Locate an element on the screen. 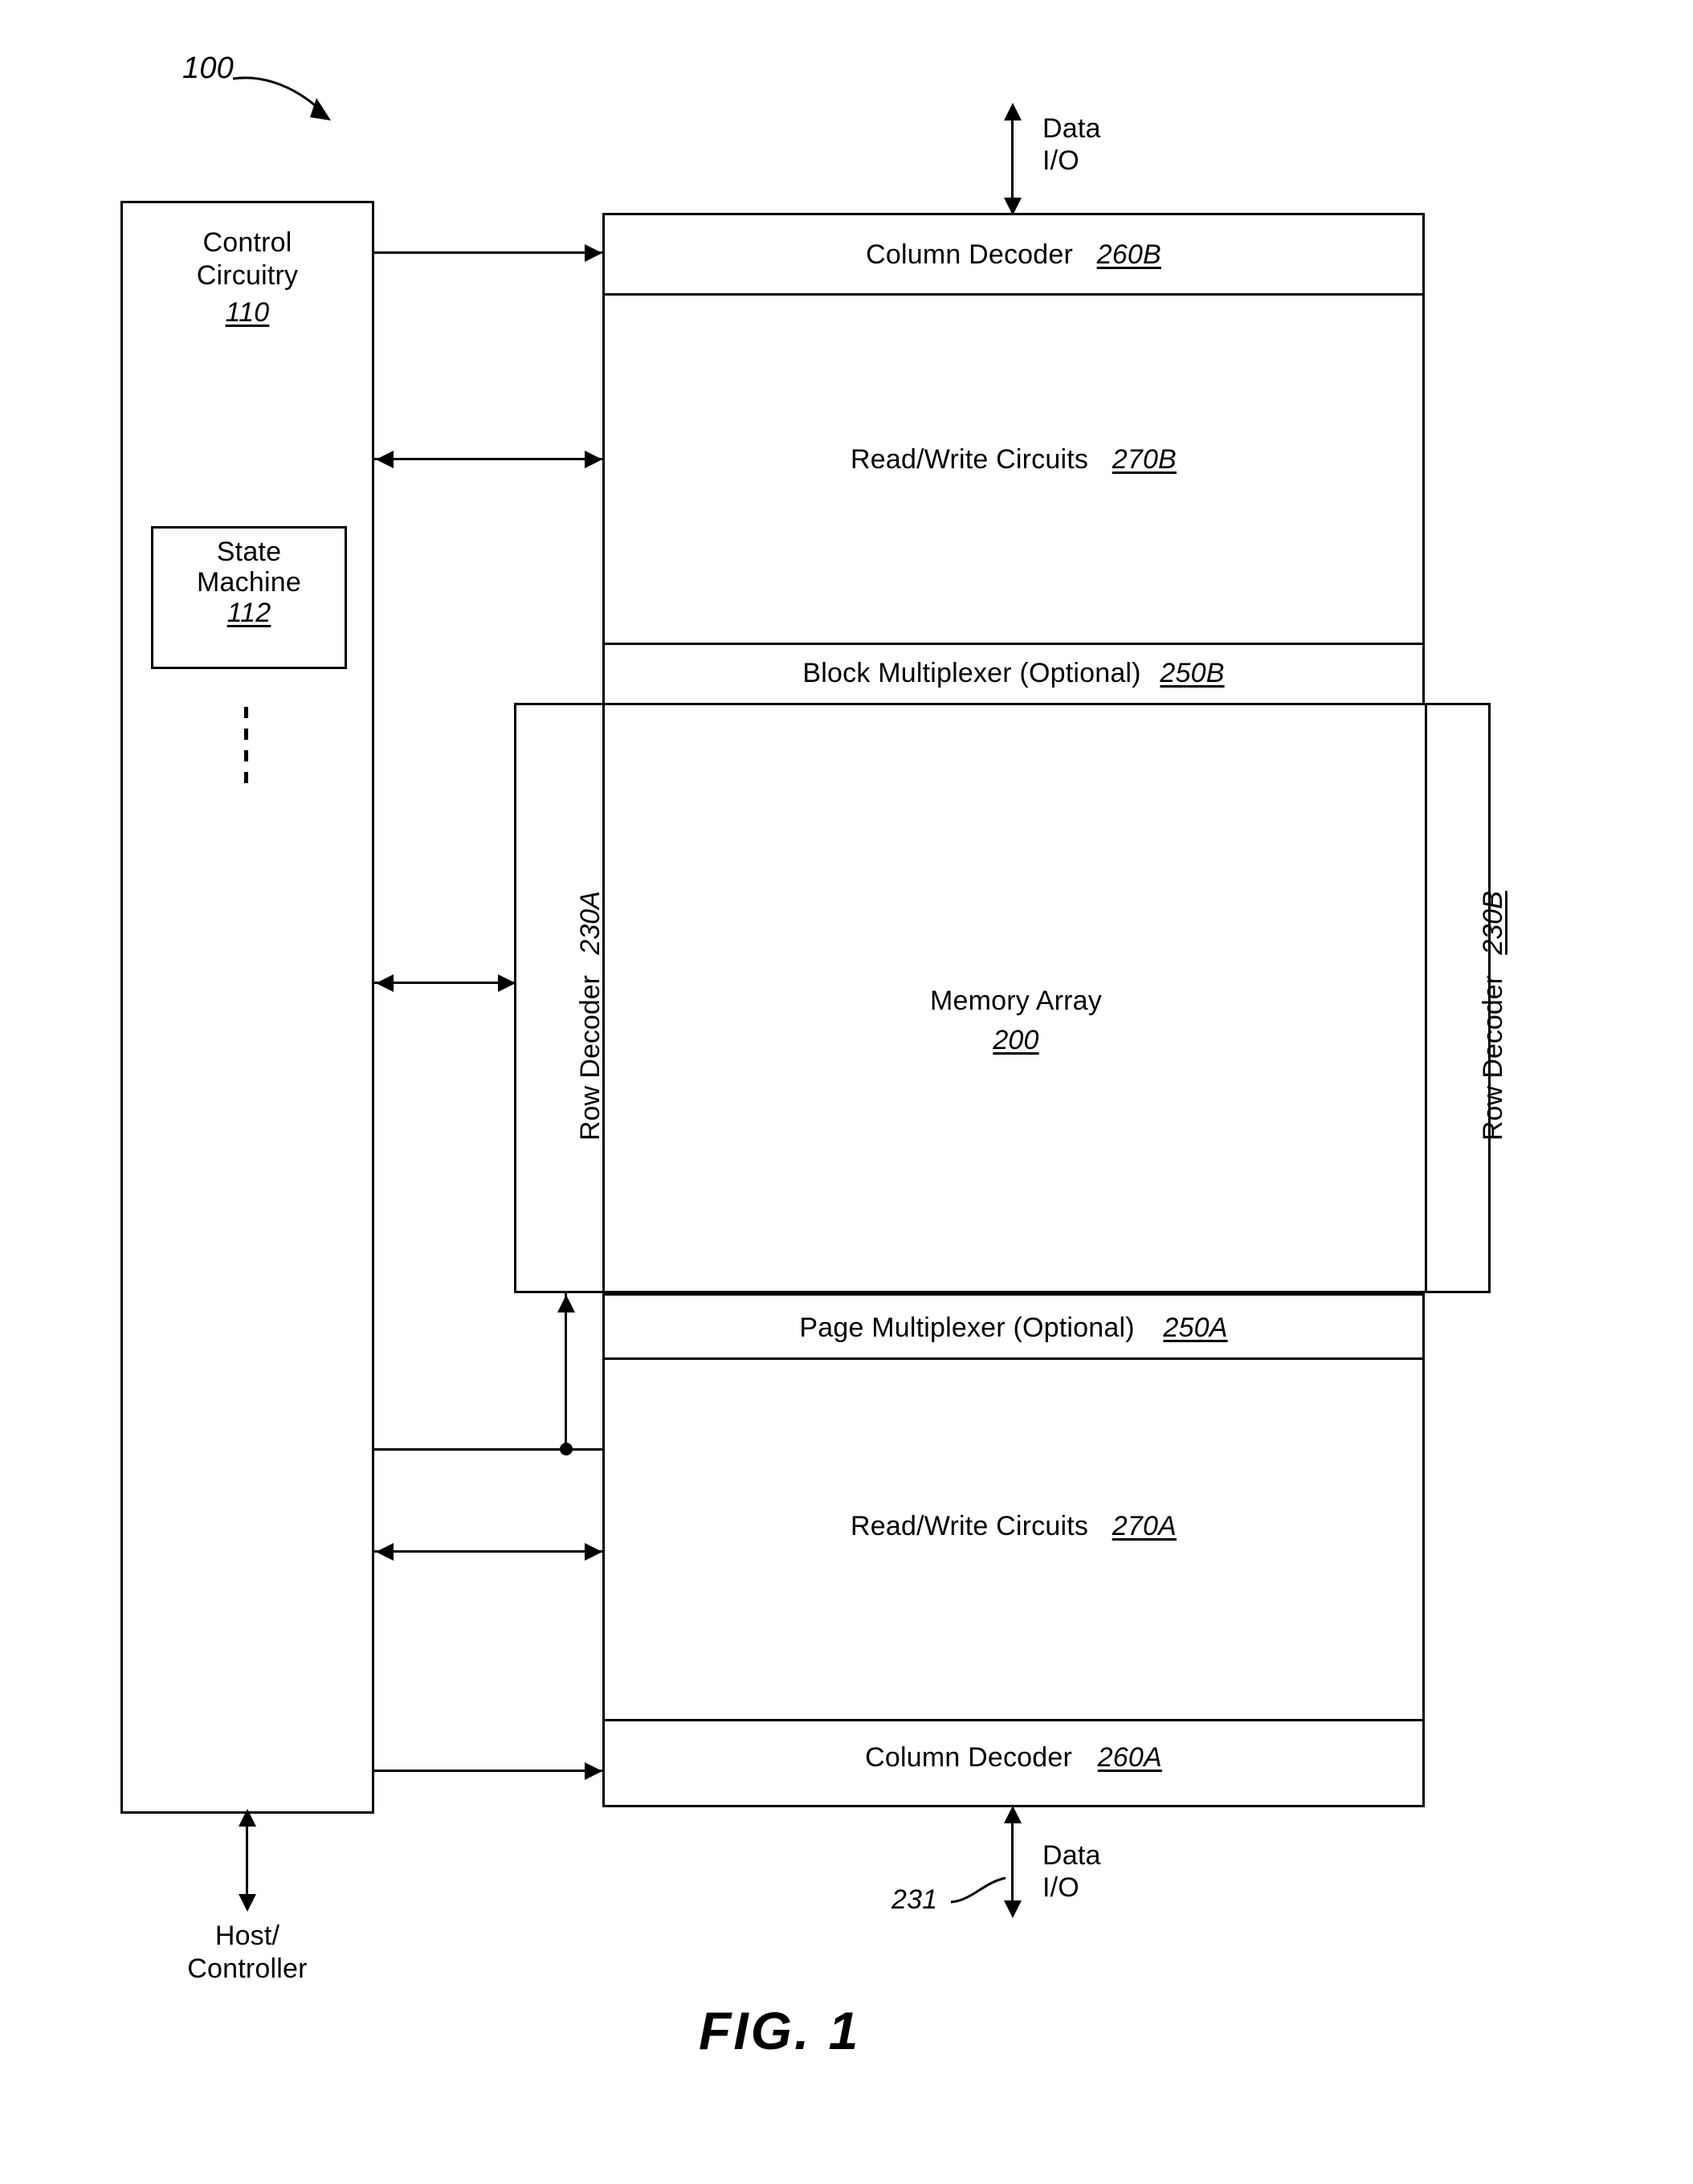 The image size is (1693, 2184). read-write-circuits-b-text: Read/Write Circuits is located at coordinates (970, 459).